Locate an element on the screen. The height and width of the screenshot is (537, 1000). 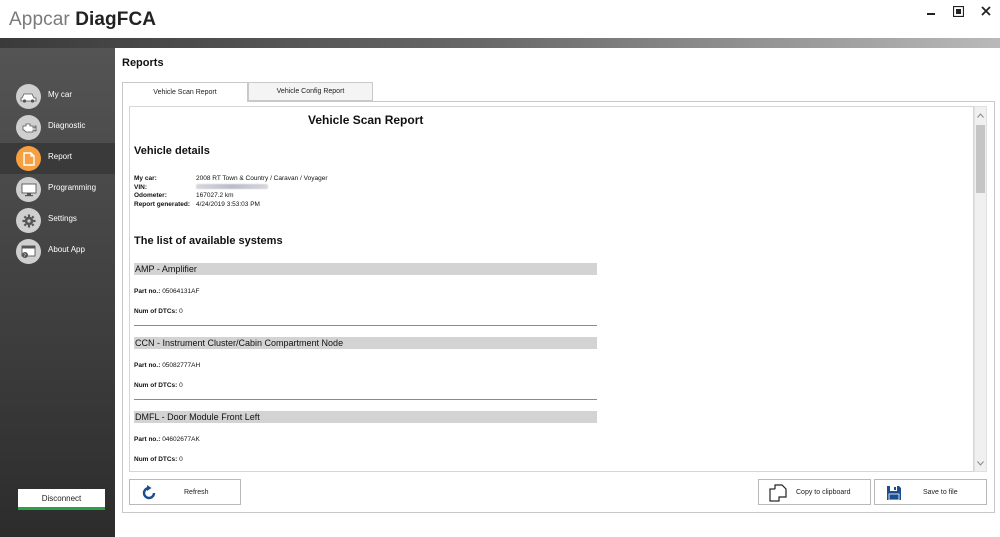
sidebar-item-label: Diagnostic is located at coordinates (67, 125).